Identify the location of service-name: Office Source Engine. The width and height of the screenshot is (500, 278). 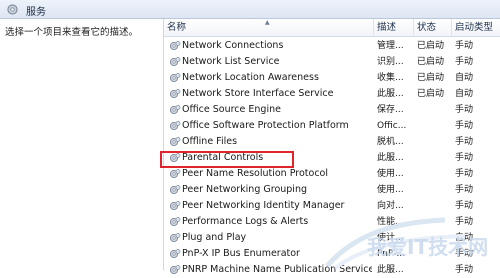
(231, 109).